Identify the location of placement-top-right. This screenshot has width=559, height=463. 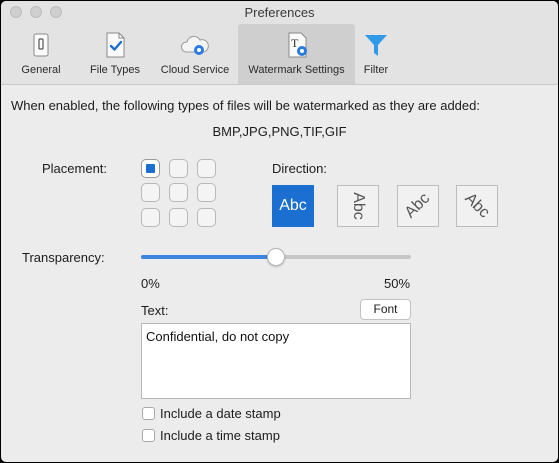
(206, 168).